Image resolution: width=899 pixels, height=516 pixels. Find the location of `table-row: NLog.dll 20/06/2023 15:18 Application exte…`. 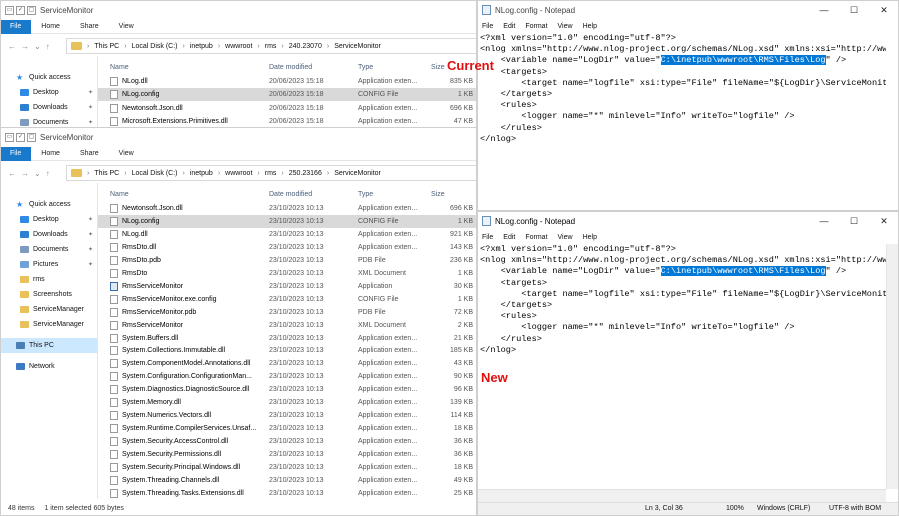

table-row: NLog.dll 20/06/2023 15:18 Application exte… is located at coordinates (287, 81).